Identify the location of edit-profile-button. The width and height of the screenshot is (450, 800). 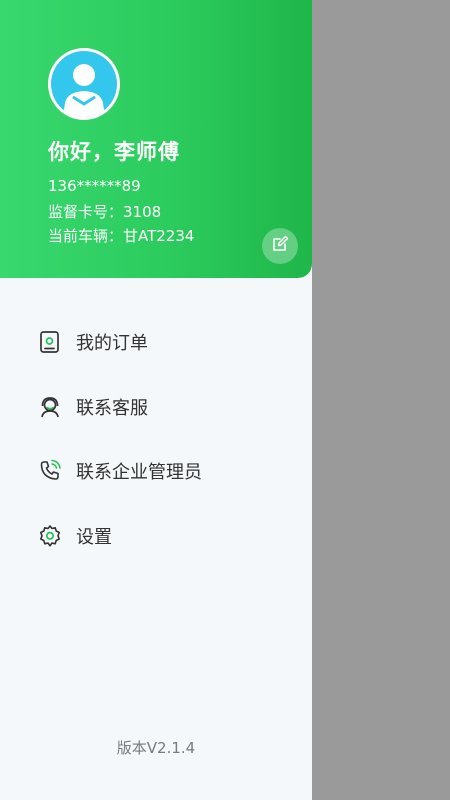
(280, 246).